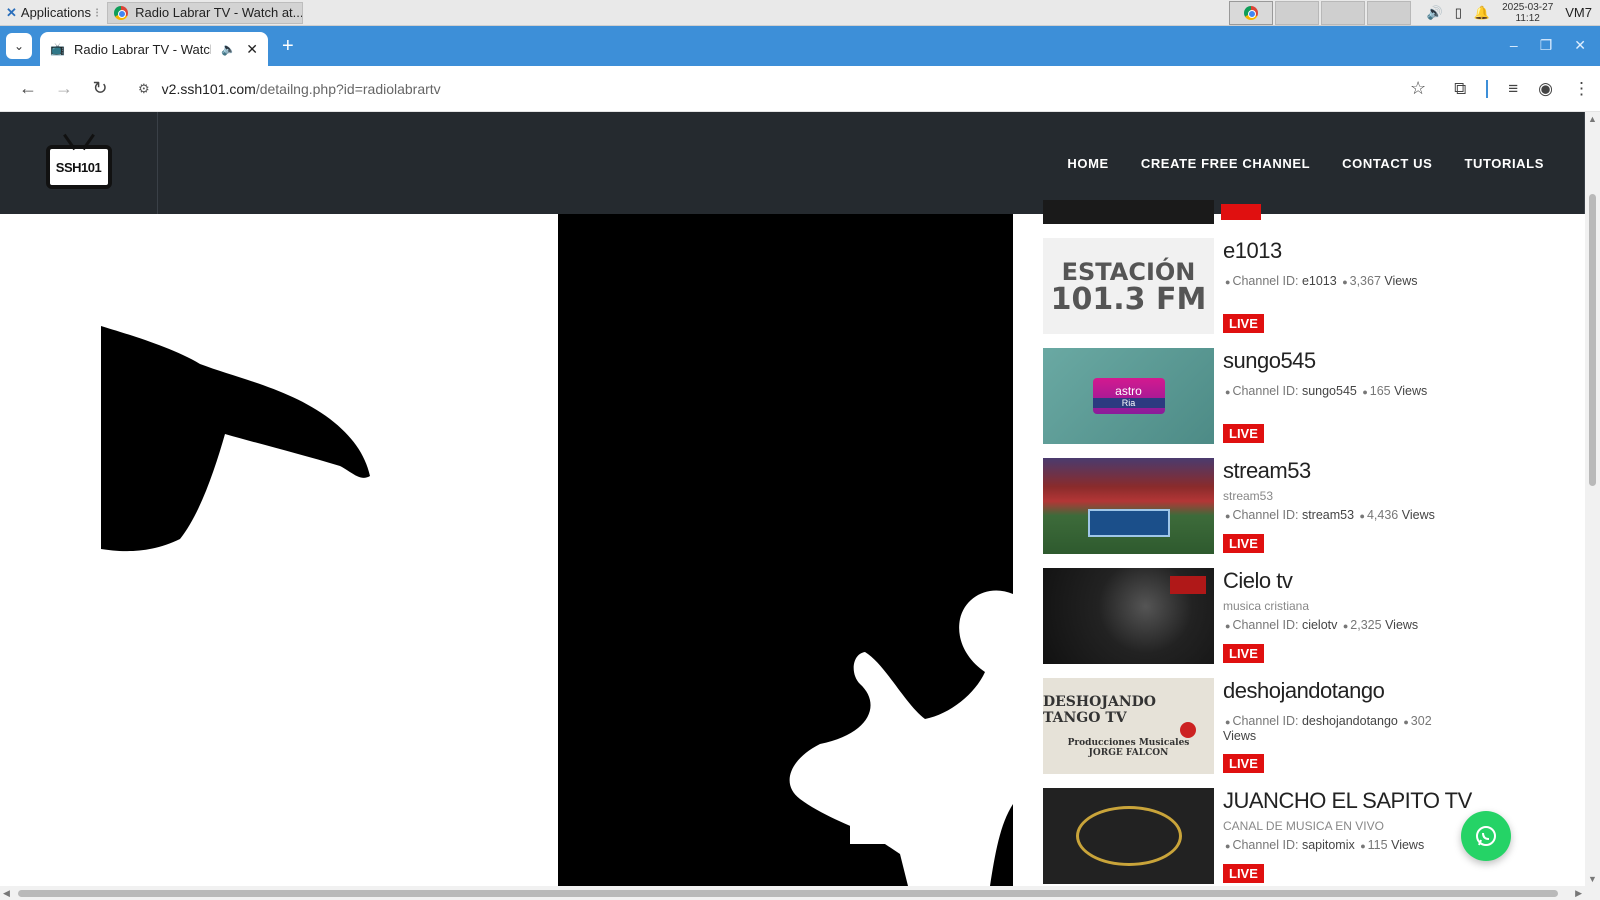 The height and width of the screenshot is (900, 1600). I want to click on nav-tutorials: TUTORIALS, so click(1504, 163).